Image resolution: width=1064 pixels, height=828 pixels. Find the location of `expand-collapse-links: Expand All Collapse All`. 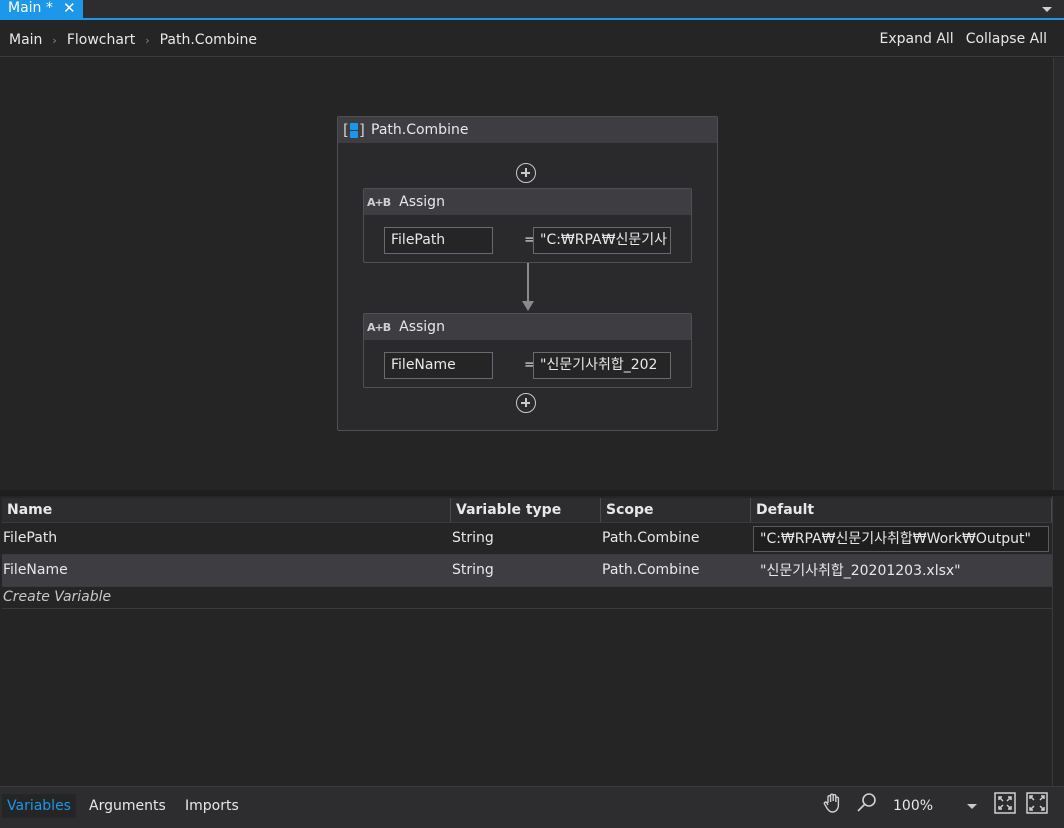

expand-collapse-links: Expand All Collapse All is located at coordinates (963, 39).